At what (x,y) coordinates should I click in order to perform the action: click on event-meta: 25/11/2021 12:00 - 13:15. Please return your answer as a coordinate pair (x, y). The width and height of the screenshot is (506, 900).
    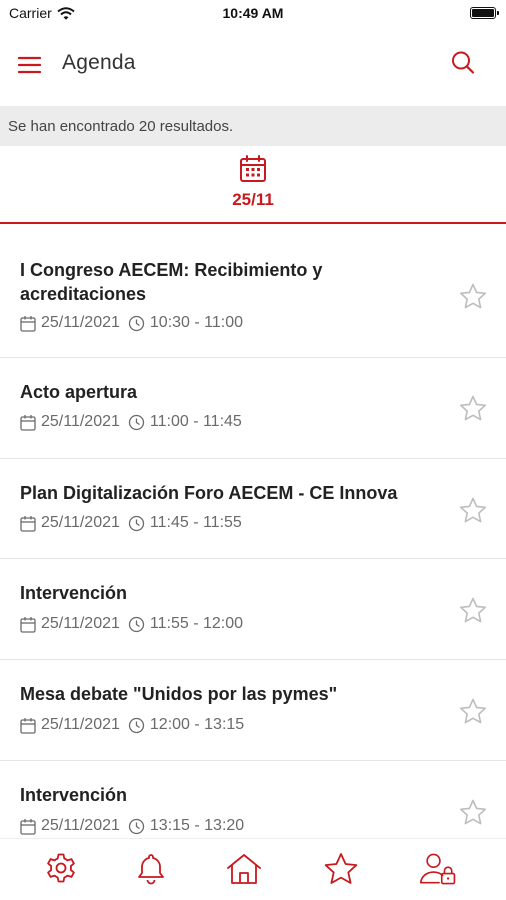
    Looking at the image, I should click on (132, 725).